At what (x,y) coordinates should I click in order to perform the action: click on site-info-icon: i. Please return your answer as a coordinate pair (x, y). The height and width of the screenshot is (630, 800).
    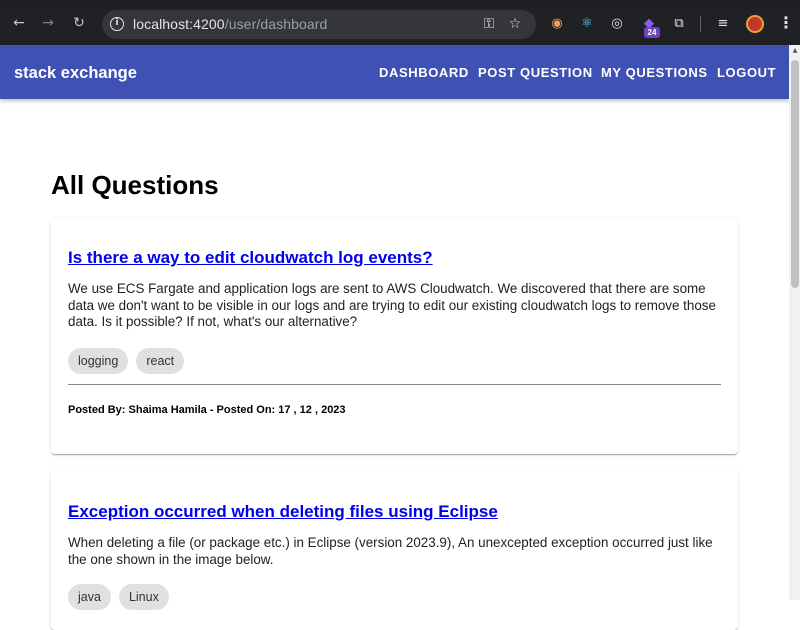
    Looking at the image, I should click on (117, 24).